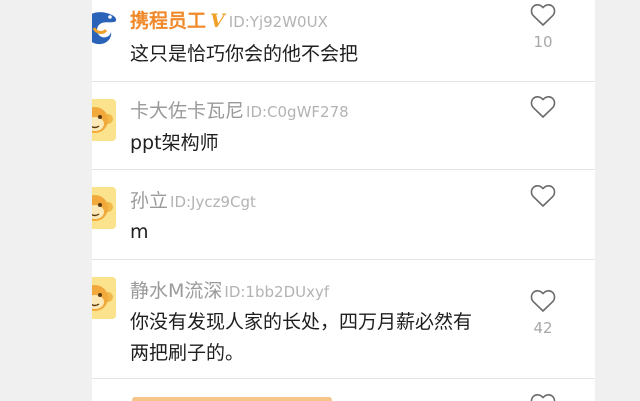  What do you see at coordinates (278, 22) in the screenshot?
I see `user-id: ID:Yj92W0UX` at bounding box center [278, 22].